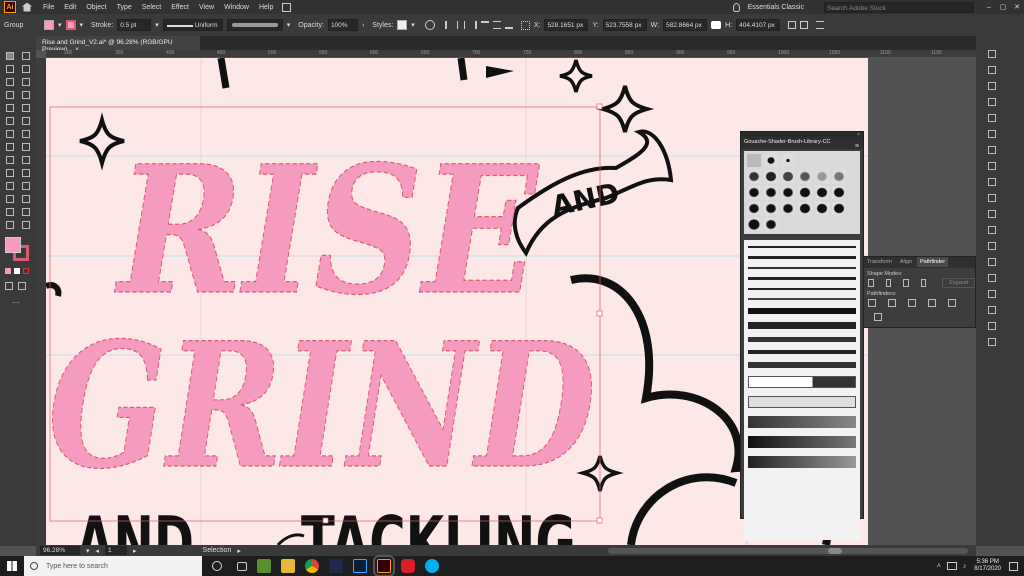 Image resolution: width=1024 pixels, height=576 pixels. I want to click on variable-width-profile: Uniform, so click(192, 25).